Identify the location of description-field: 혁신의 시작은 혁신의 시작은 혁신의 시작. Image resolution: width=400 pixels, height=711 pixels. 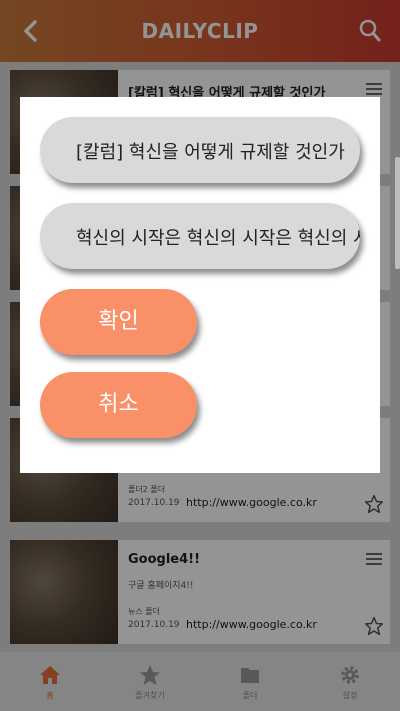
(200, 236).